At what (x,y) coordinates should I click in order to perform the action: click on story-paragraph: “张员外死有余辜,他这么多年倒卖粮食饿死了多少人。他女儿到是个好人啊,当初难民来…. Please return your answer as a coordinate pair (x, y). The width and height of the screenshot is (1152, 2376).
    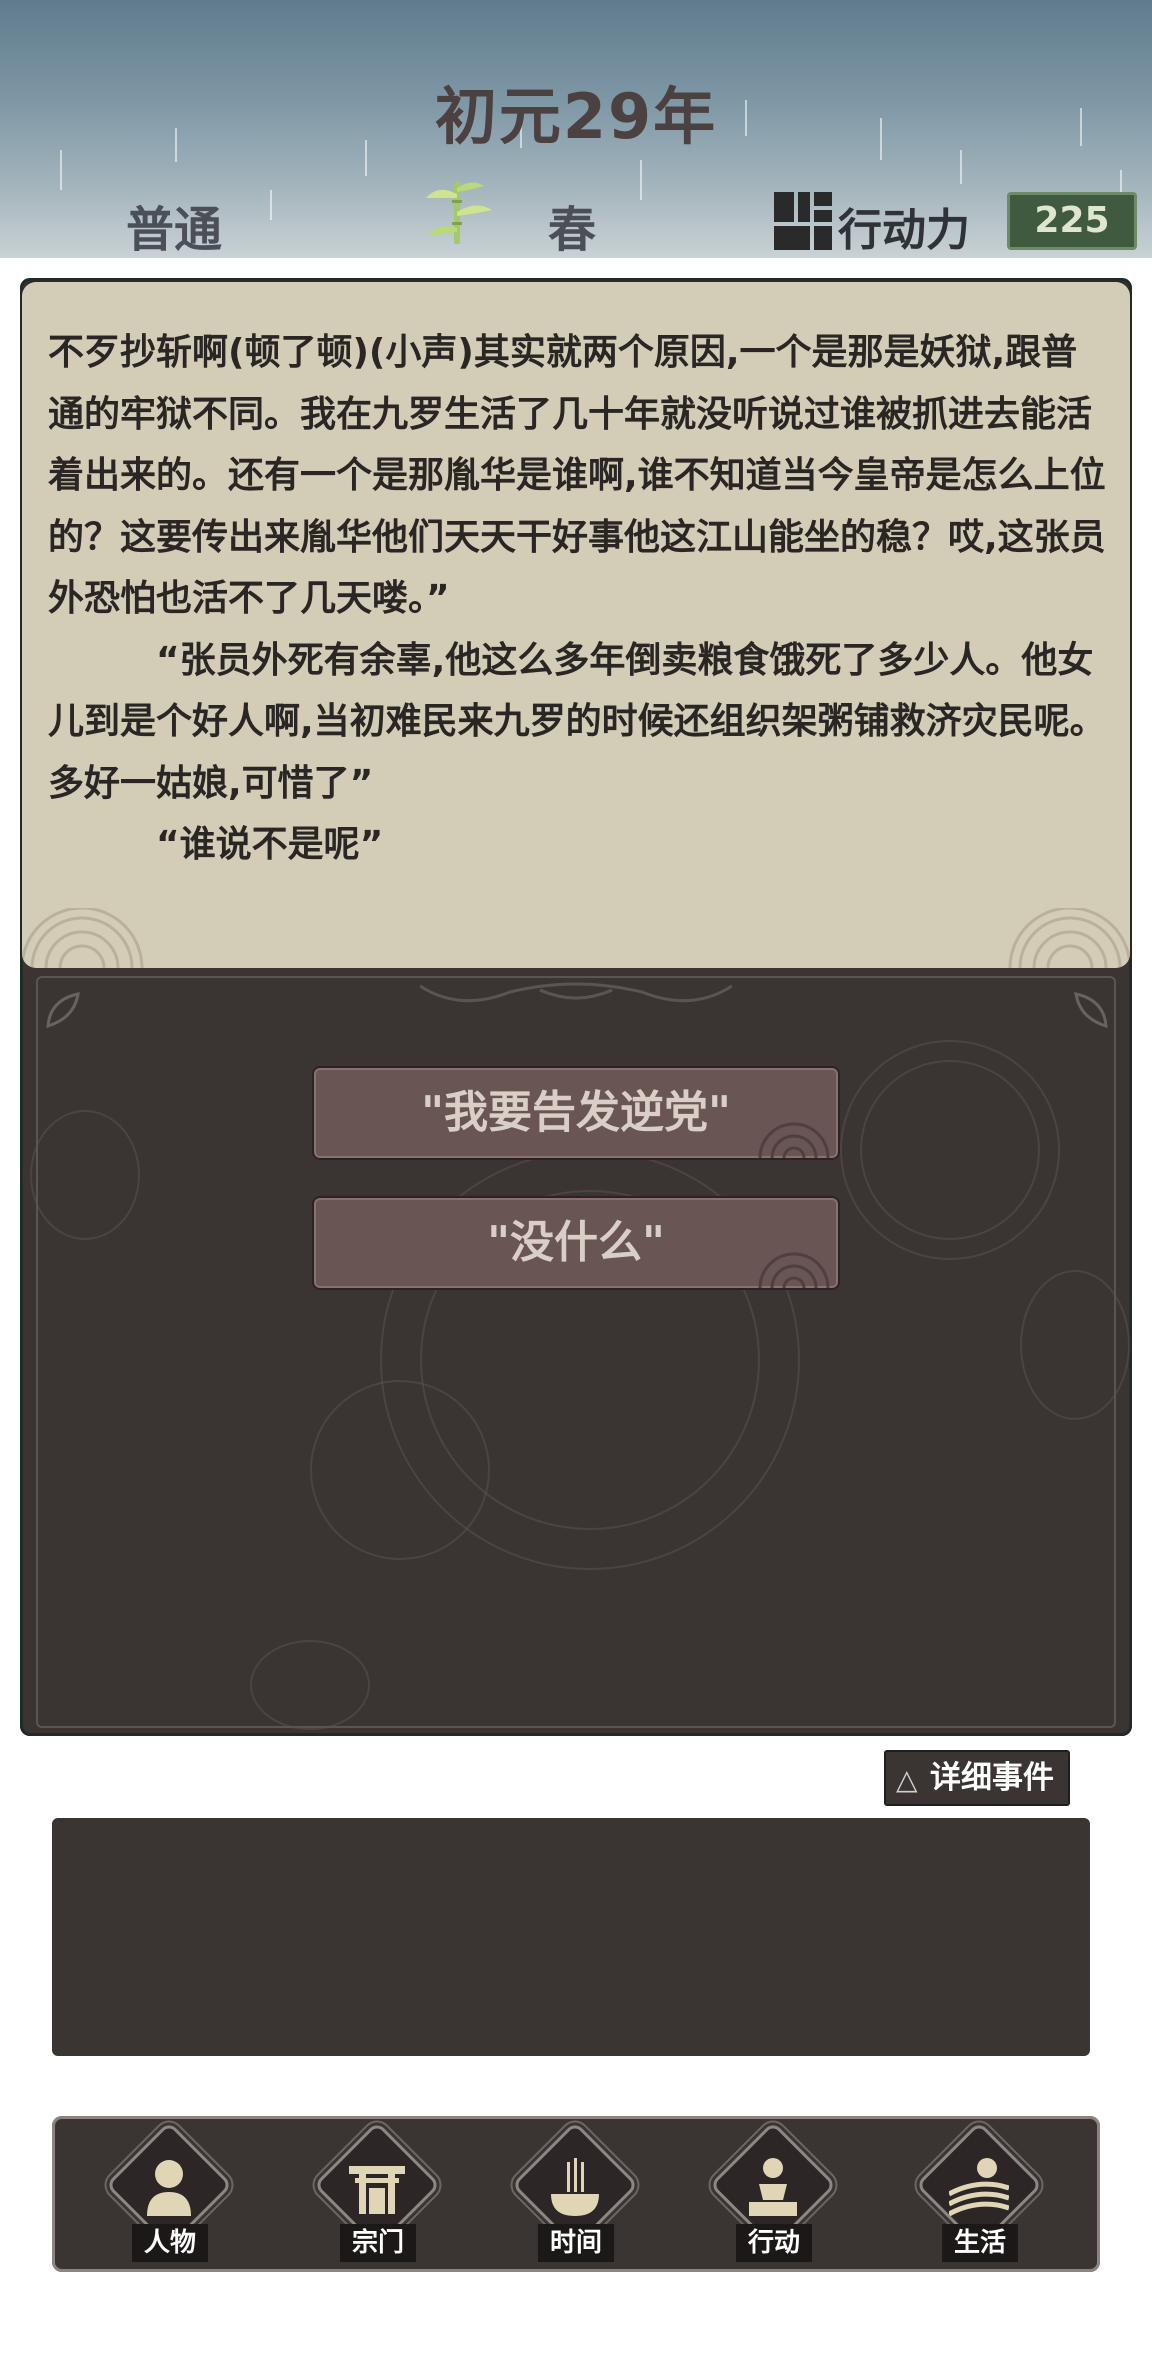
    Looking at the image, I should click on (577, 721).